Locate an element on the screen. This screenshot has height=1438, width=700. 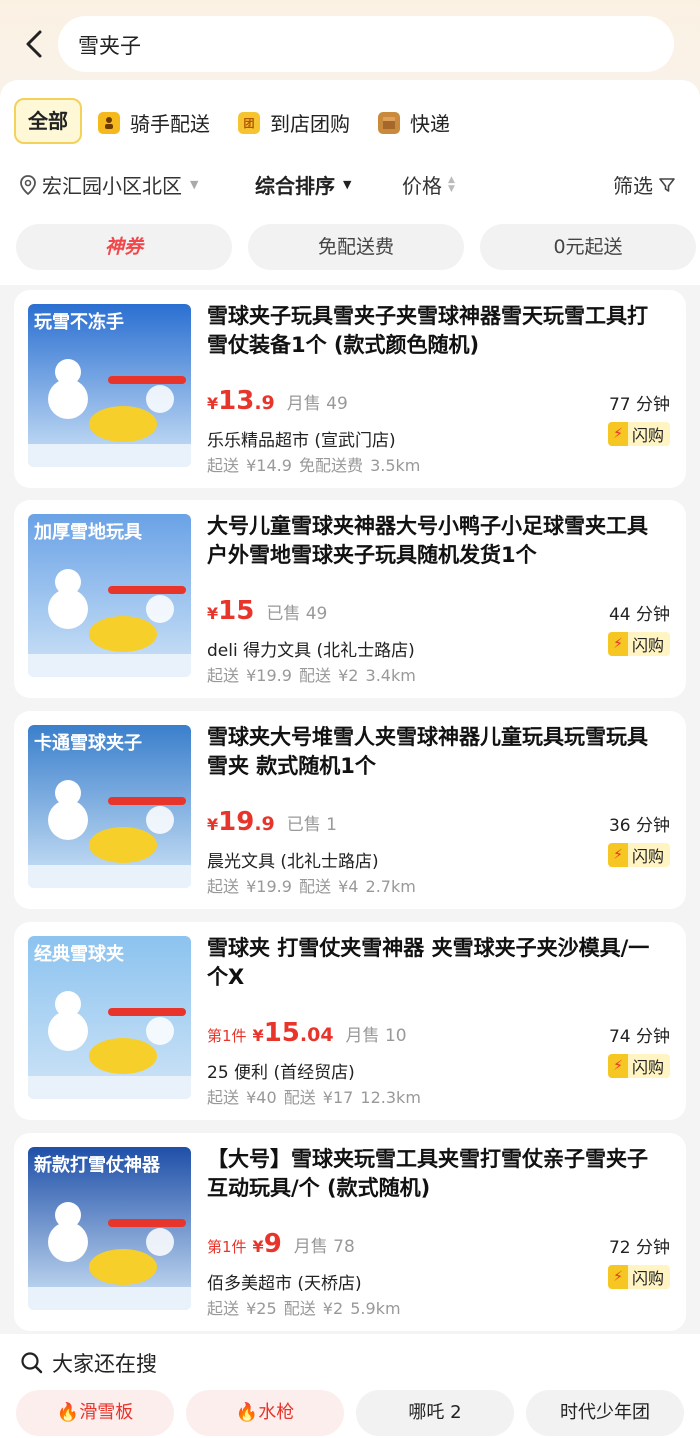
tab-group-buy: 团 到店团购 is located at coordinates (294, 122).